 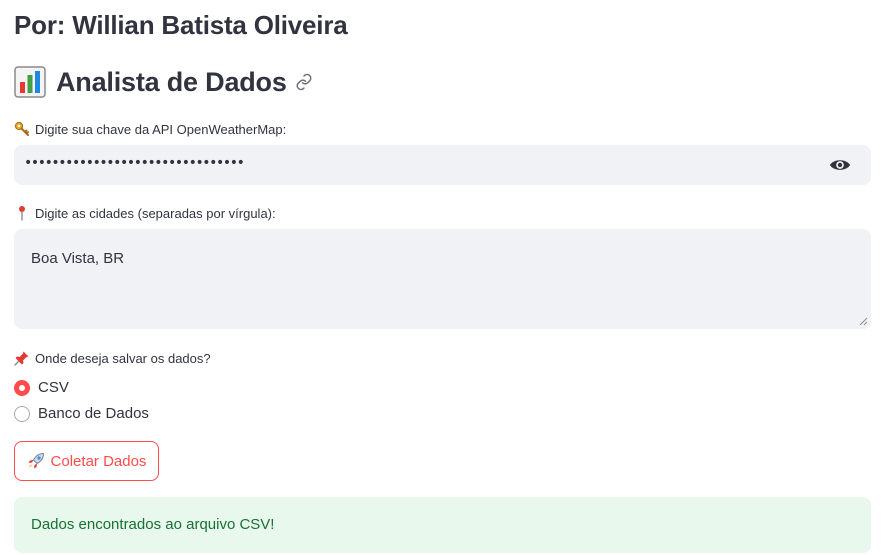 I want to click on collect-data-button-label: Coletar Dados, so click(x=98, y=461).